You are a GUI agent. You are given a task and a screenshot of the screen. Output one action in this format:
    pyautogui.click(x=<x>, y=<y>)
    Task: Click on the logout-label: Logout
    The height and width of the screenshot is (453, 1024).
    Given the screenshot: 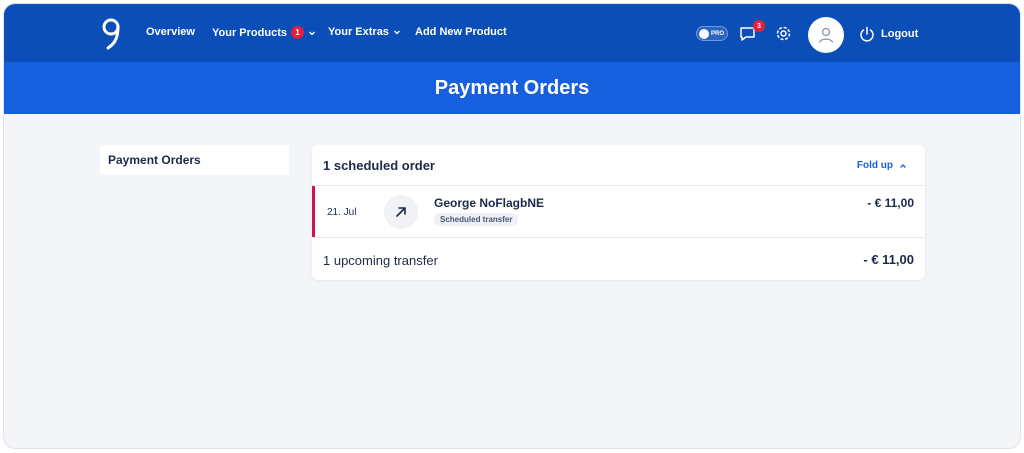 What is the action you would take?
    pyautogui.click(x=900, y=34)
    